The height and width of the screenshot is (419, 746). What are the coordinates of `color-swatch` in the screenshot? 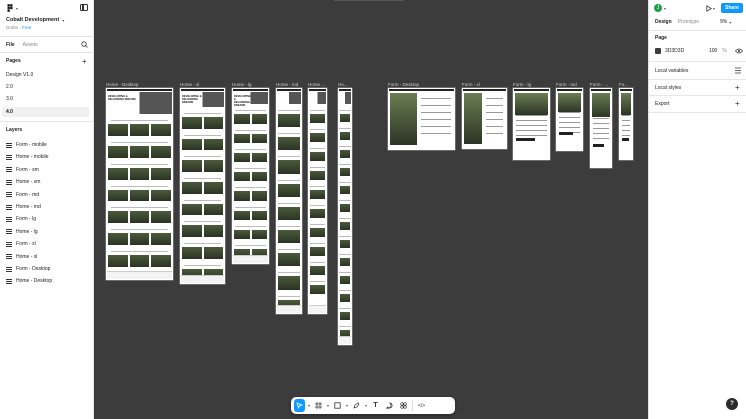 It's located at (658, 51).